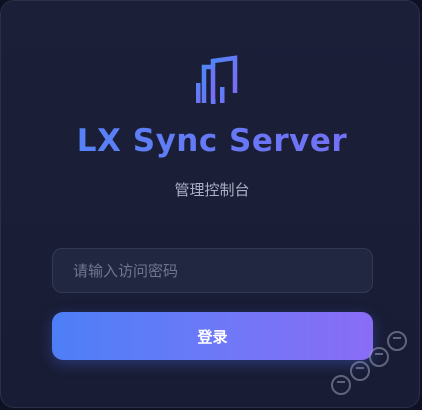 The image size is (422, 410). Describe the element at coordinates (212, 190) in the screenshot. I see `app-subtitle: 管理控制台` at that location.